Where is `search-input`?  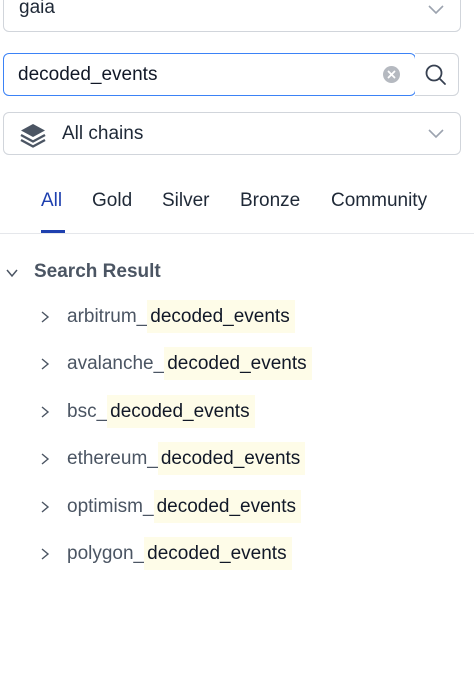
search-input is located at coordinates (193, 75).